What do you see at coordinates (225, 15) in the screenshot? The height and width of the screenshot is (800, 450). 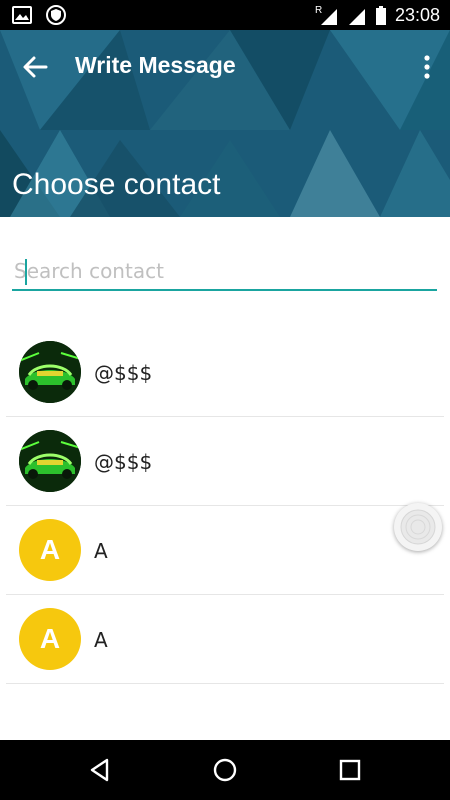 I see `status-bar: R 23:08` at bounding box center [225, 15].